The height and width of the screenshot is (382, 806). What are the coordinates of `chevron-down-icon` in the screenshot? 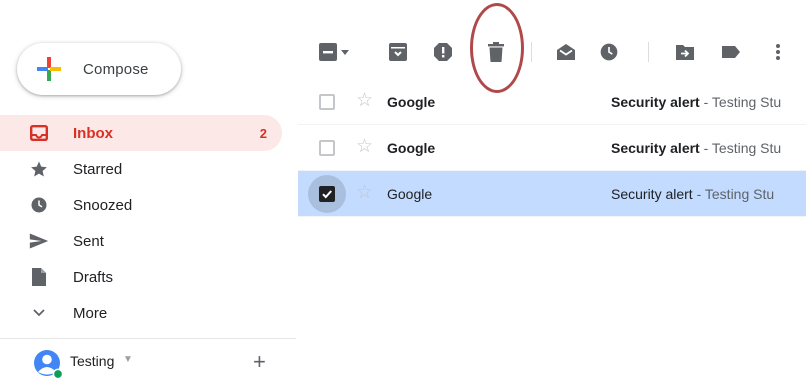 It's located at (39, 313).